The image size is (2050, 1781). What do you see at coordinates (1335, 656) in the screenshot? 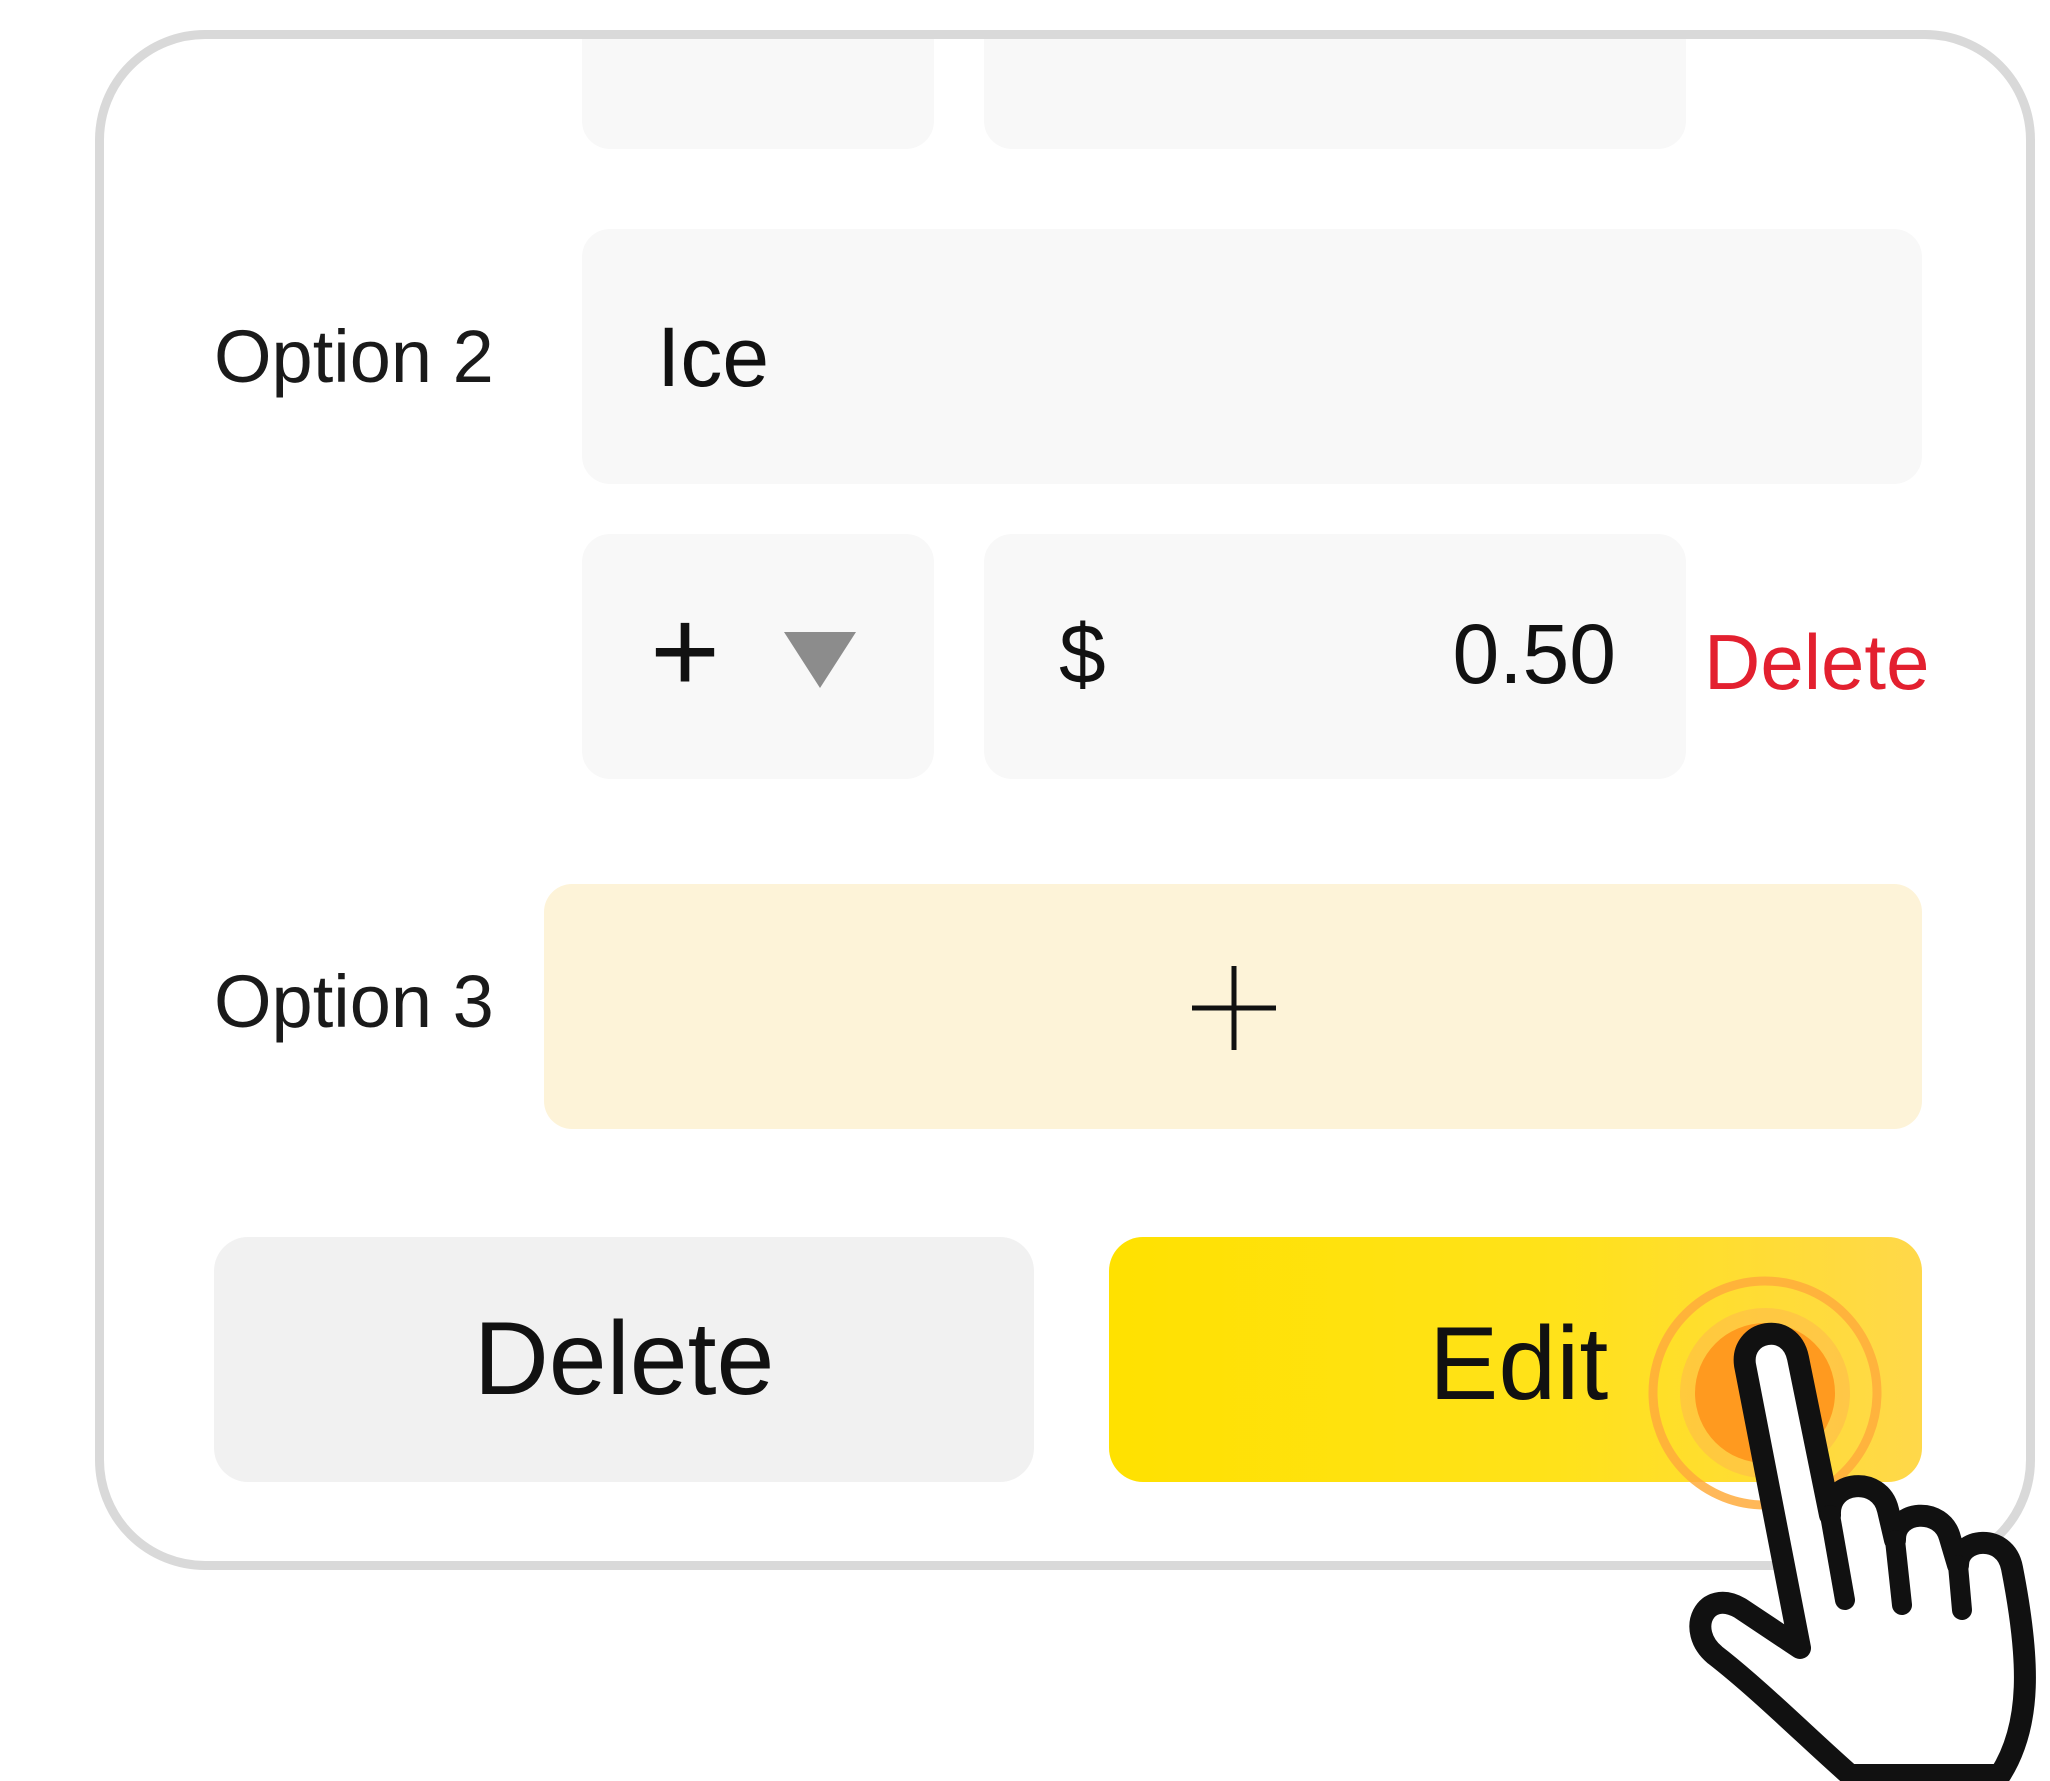
I see `option-2-price-input: $ 0.50` at bounding box center [1335, 656].